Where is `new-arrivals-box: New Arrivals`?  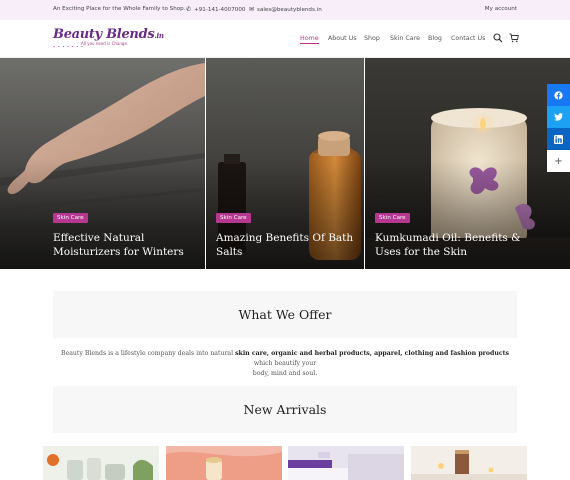 new-arrivals-box: New Arrivals is located at coordinates (285, 409).